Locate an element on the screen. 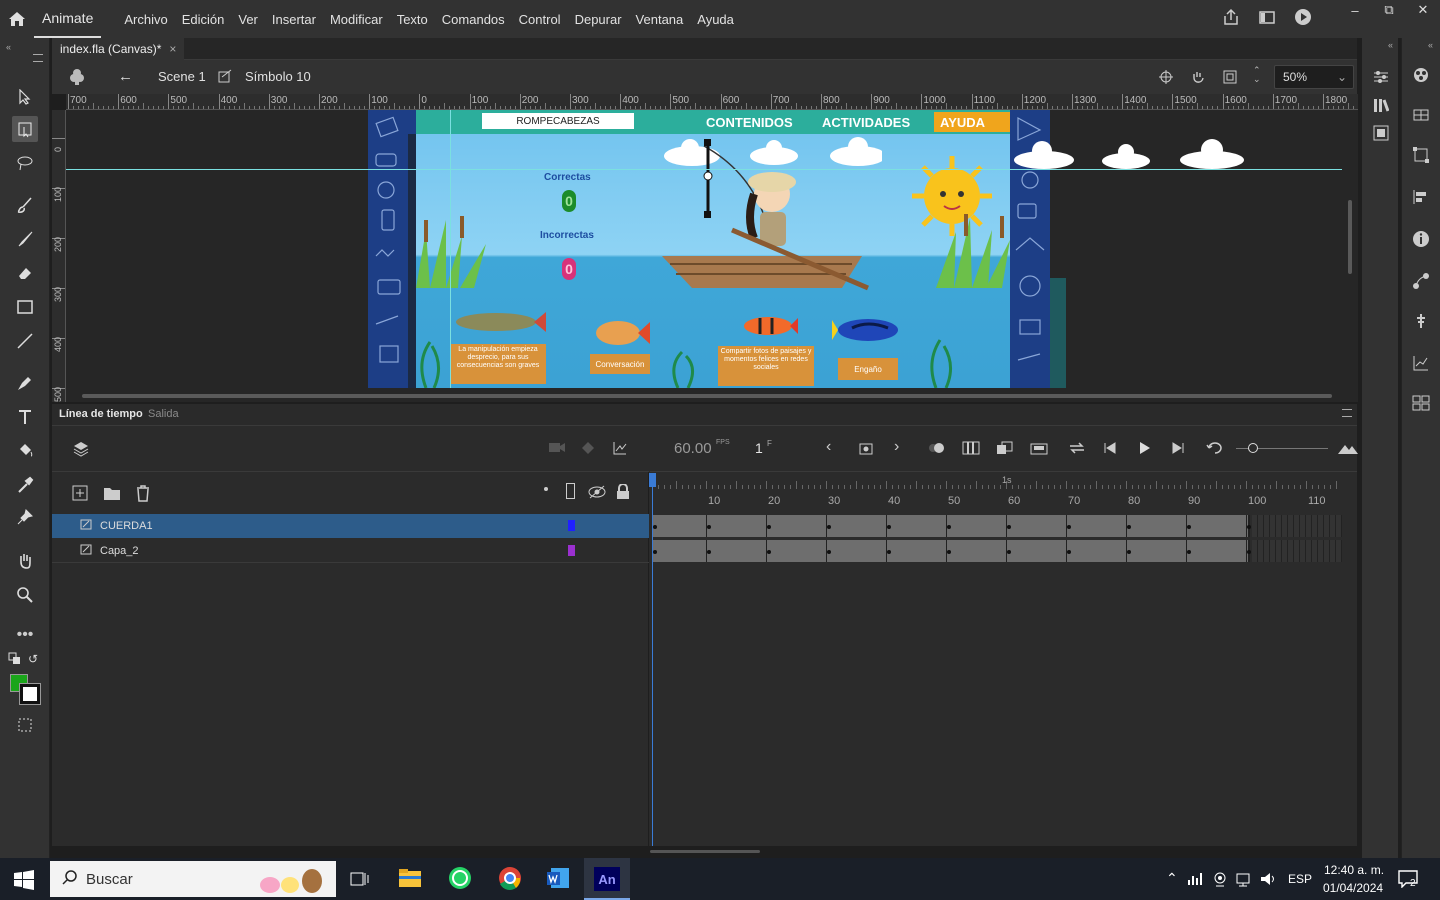  tray-time: 12:40 a. m. is located at coordinates (1354, 870).